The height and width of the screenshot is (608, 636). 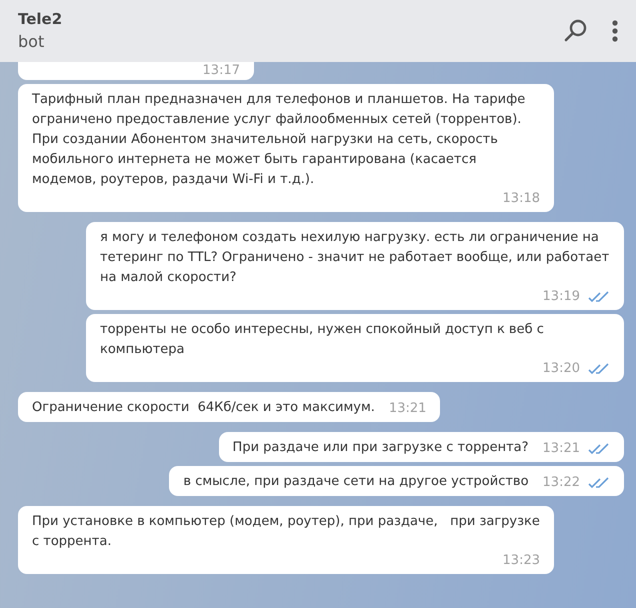 I want to click on message-text: торренты не особо интересны, нужен спокойный доступ к веб с компьютера, so click(x=322, y=340).